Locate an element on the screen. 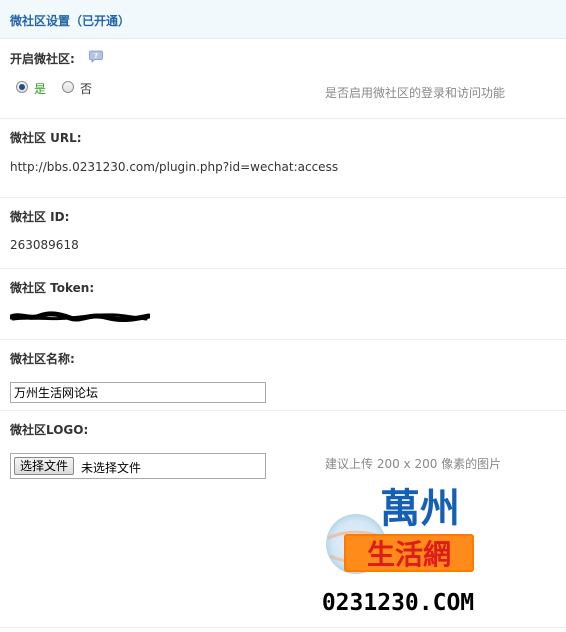 The image size is (566, 632). enable-label: 开启微社区: is located at coordinates (42, 59).